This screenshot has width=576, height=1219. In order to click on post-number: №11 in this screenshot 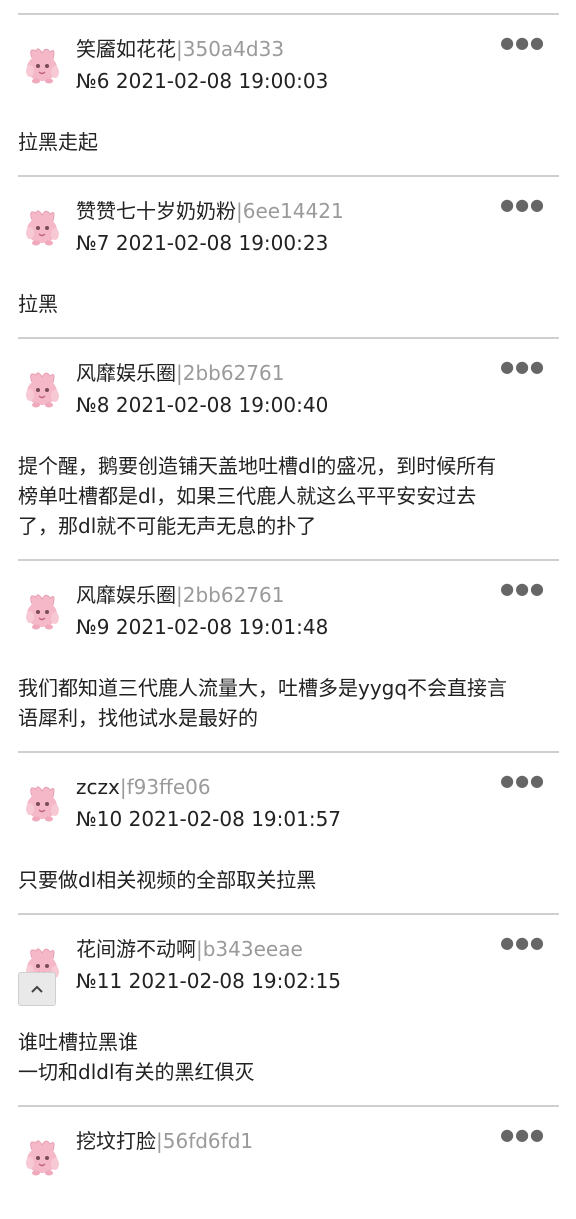, I will do `click(99, 981)`.